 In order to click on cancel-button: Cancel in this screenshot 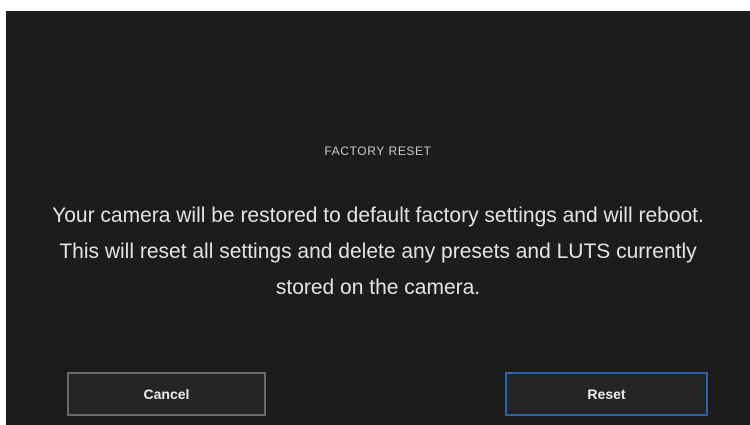, I will do `click(166, 394)`.